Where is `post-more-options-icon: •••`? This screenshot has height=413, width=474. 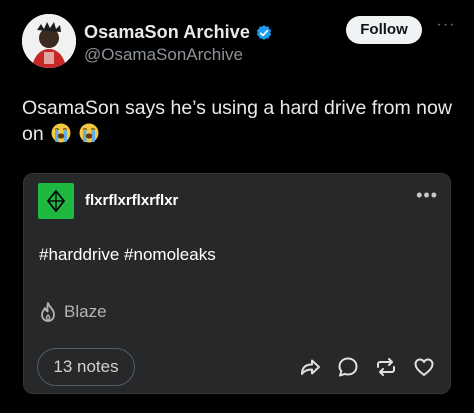
post-more-options-icon: ••• is located at coordinates (427, 195).